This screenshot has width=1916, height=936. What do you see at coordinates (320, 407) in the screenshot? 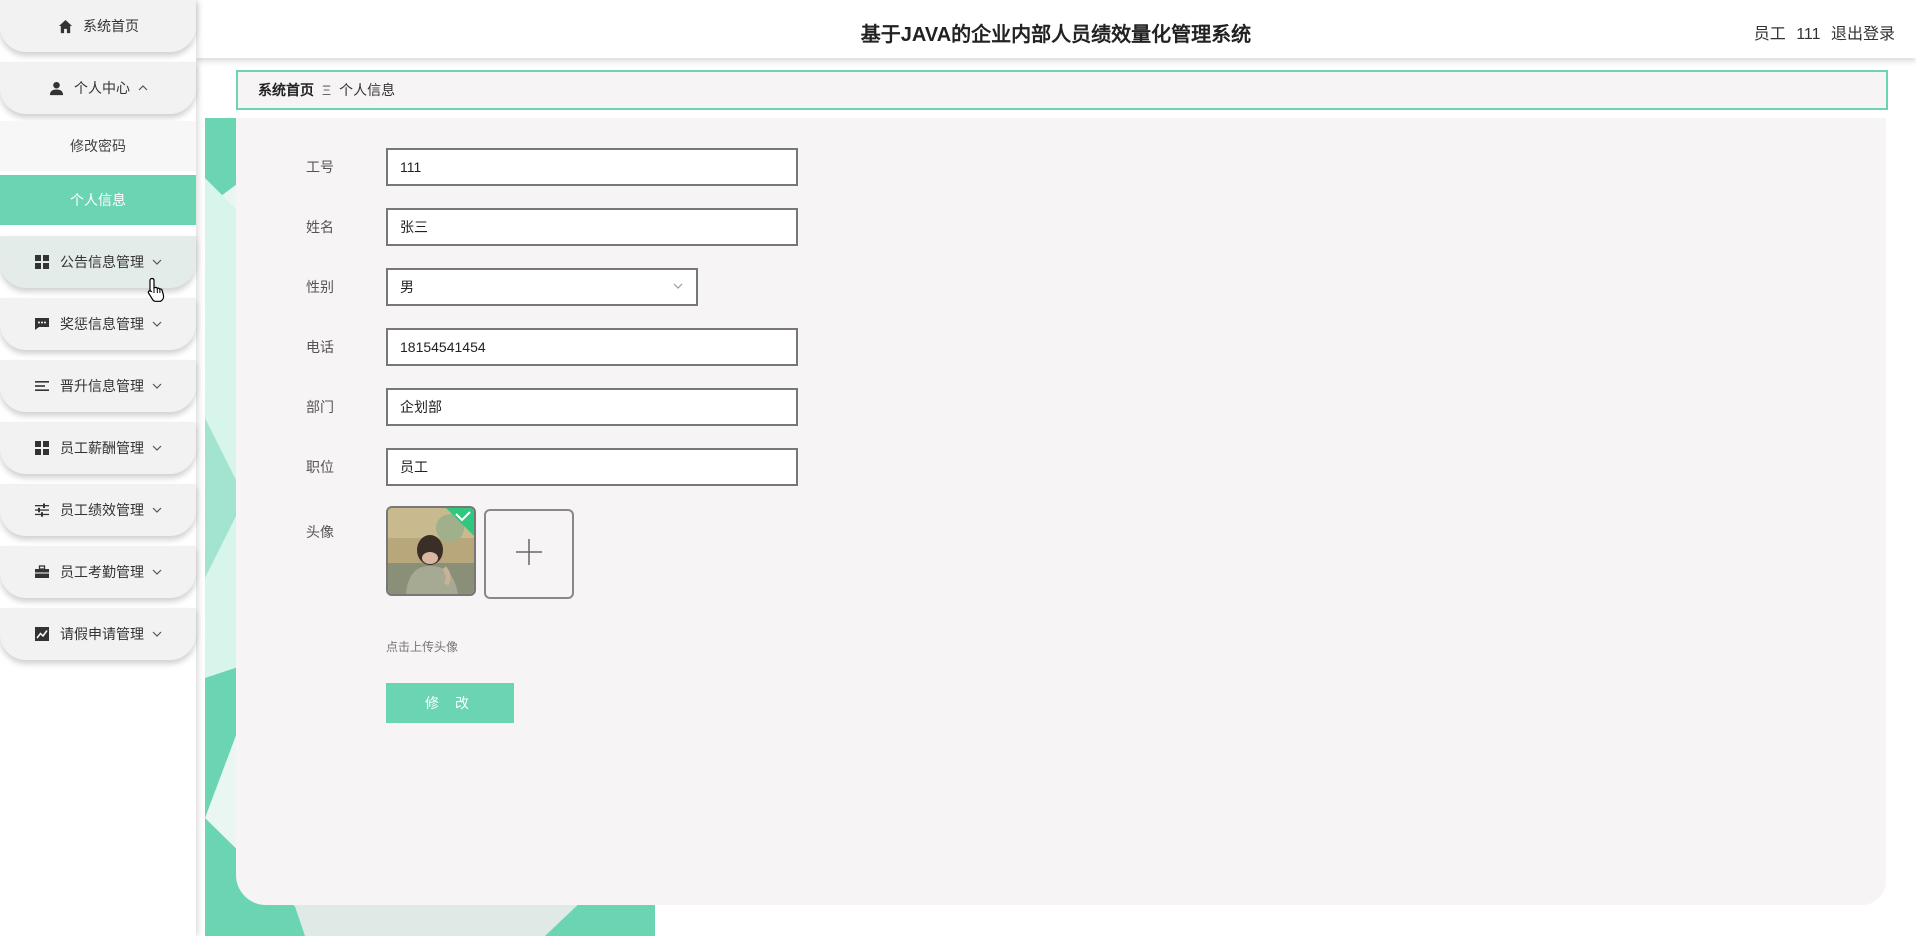
I see `department-label: 部门` at bounding box center [320, 407].